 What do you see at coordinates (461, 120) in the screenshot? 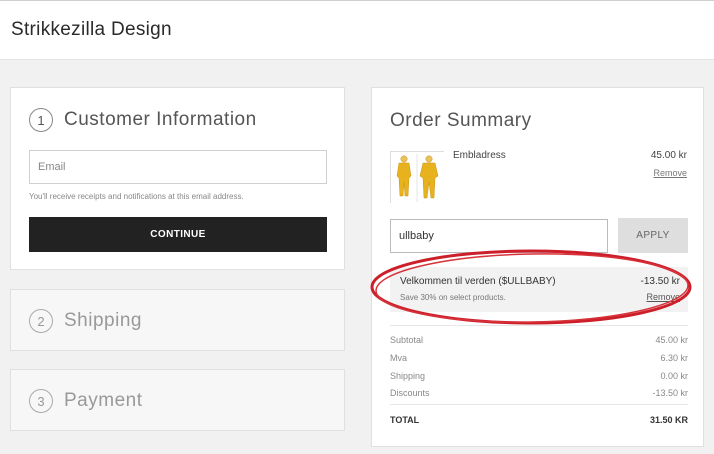
I see `order-summary-title: Order Summary` at bounding box center [461, 120].